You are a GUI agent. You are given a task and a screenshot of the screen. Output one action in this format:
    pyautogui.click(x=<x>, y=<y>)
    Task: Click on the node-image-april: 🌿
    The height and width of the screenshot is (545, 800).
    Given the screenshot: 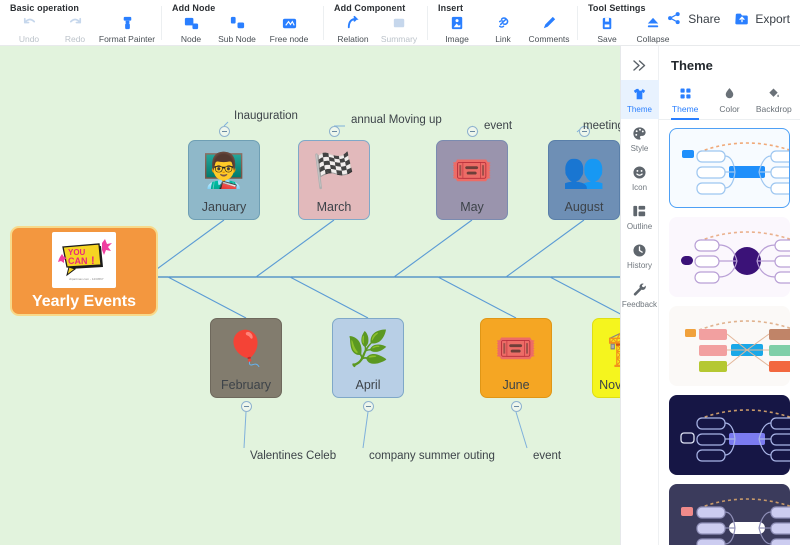 What is the action you would take?
    pyautogui.click(x=368, y=349)
    